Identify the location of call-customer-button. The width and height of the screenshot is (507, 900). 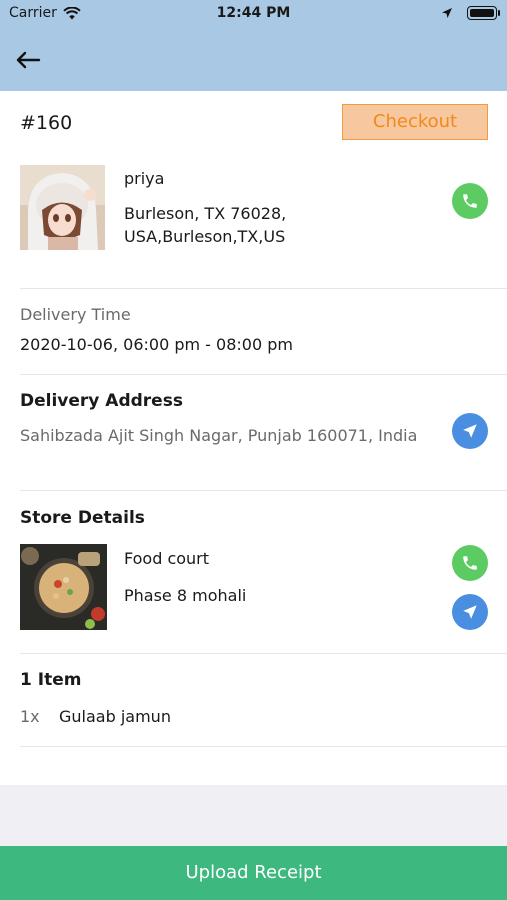
(470, 201).